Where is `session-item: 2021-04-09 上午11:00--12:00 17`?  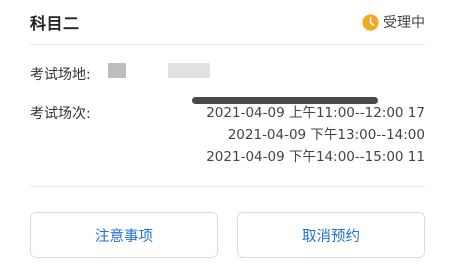 session-item: 2021-04-09 上午11:00--12:00 17 is located at coordinates (315, 113).